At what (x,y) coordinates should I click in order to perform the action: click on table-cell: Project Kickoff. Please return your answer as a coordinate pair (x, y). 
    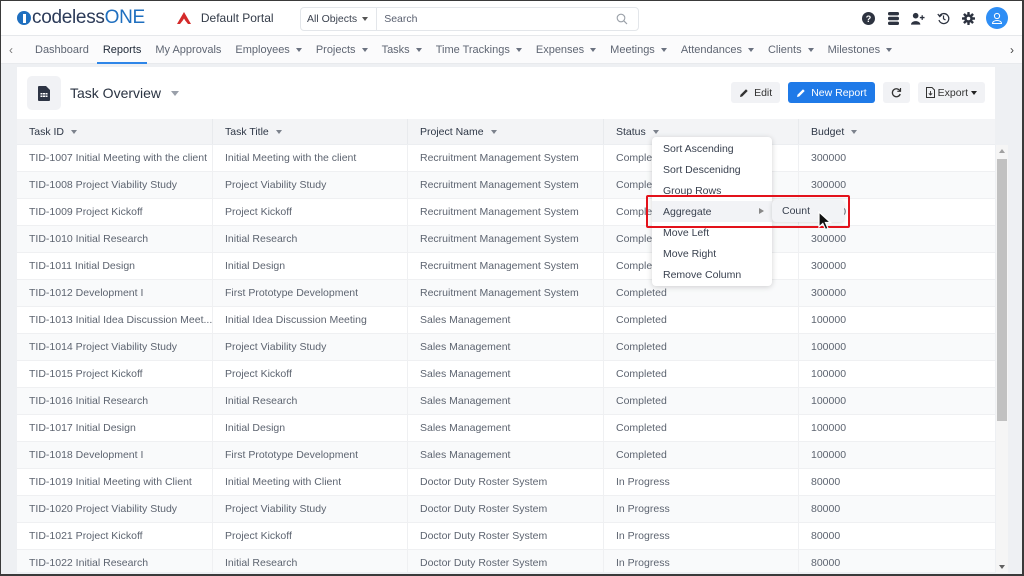
    Looking at the image, I should click on (310, 212).